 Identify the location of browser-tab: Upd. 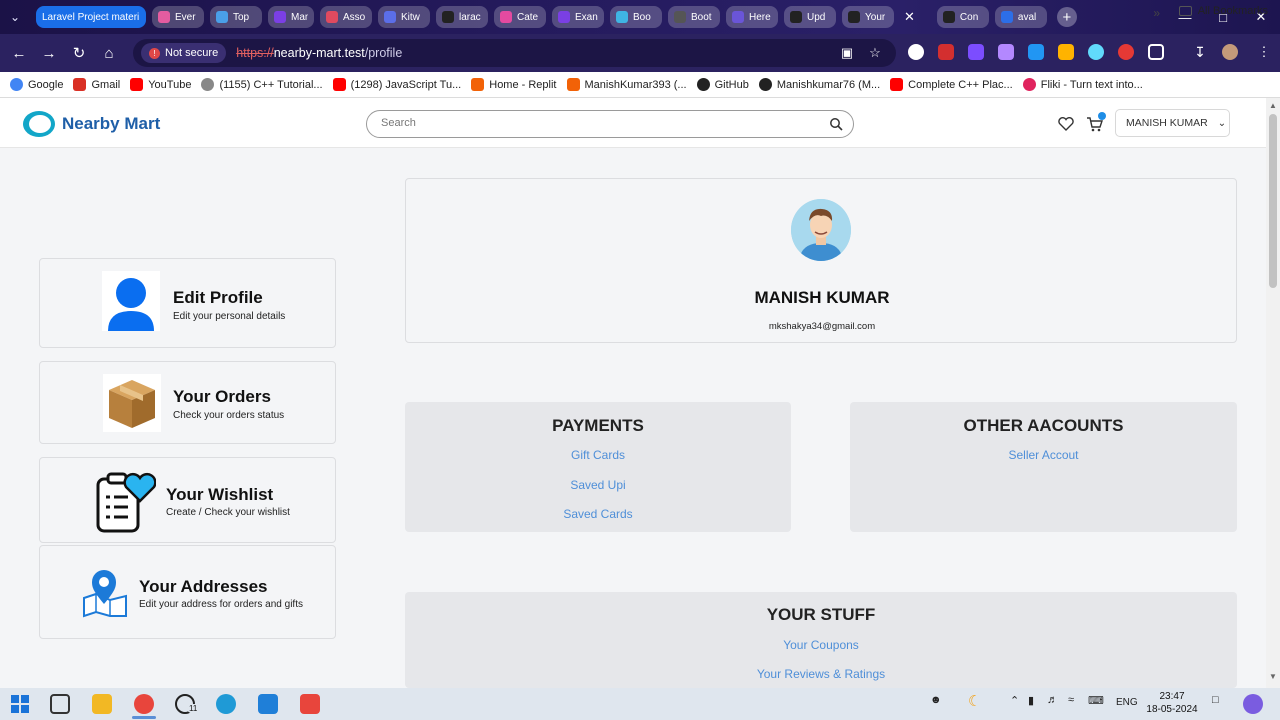
(810, 17).